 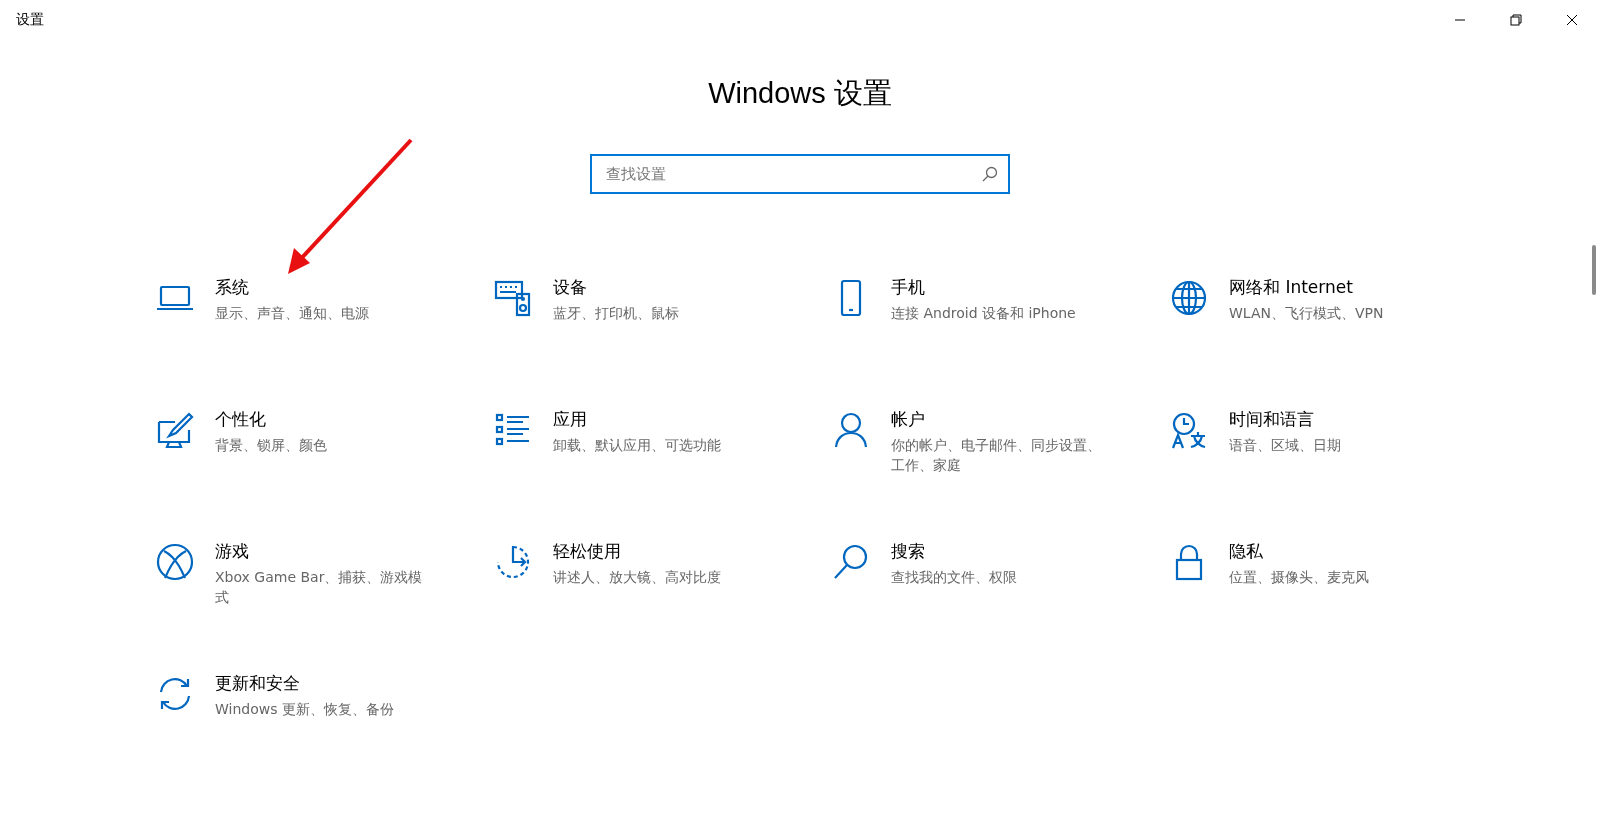 What do you see at coordinates (325, 419) in the screenshot?
I see `category-title: 个性化` at bounding box center [325, 419].